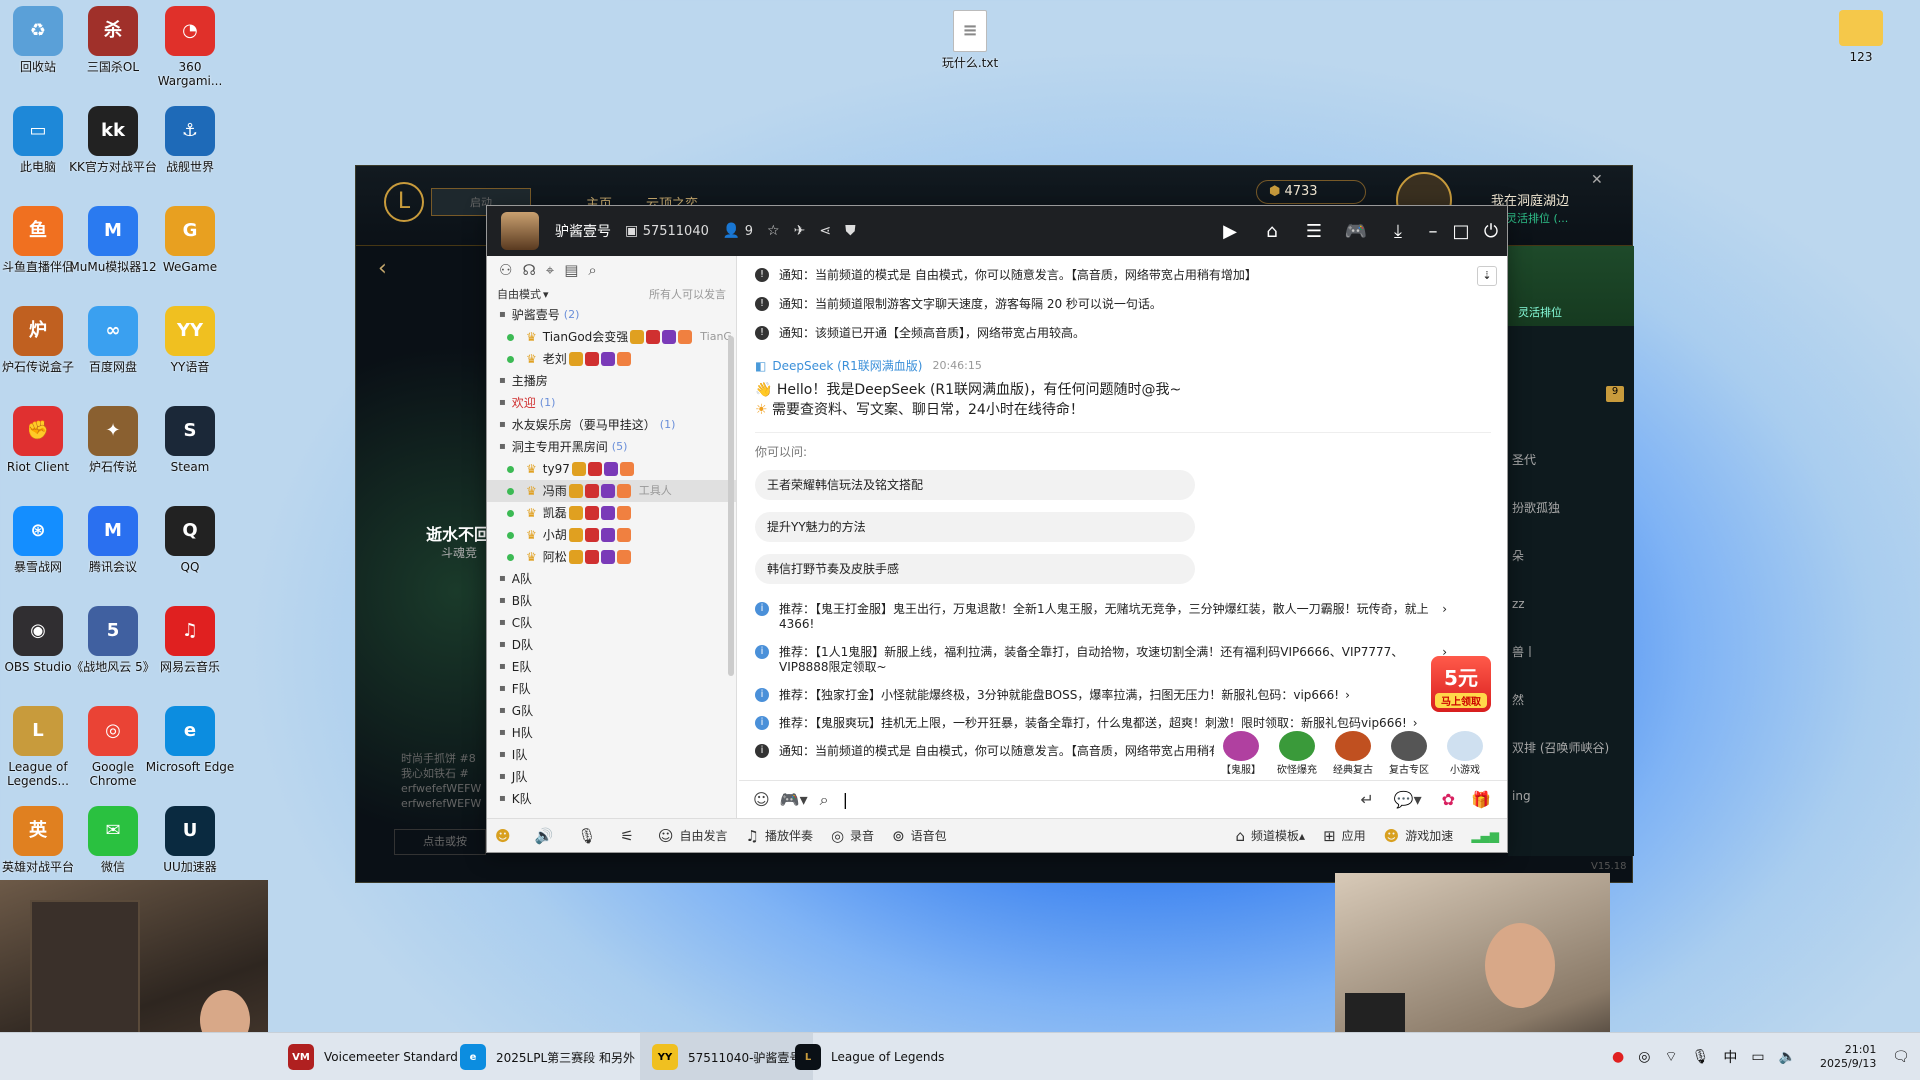 The width and height of the screenshot is (1920, 1080). Describe the element at coordinates (1297, 753) in the screenshot. I see `game-tile: 砍怪爆充` at that location.